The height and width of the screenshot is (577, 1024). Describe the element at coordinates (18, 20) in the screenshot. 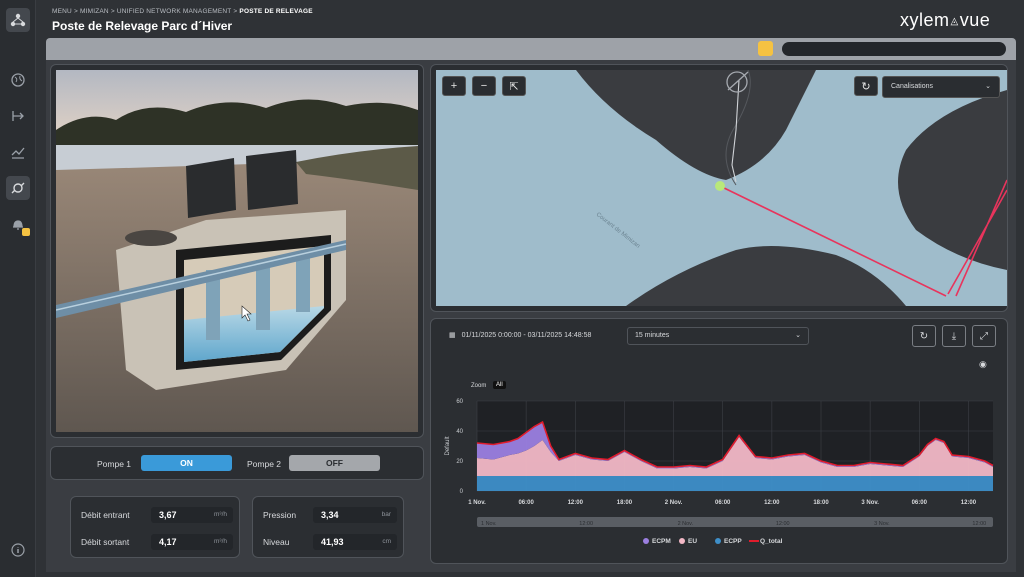

I see `network-icon` at that location.